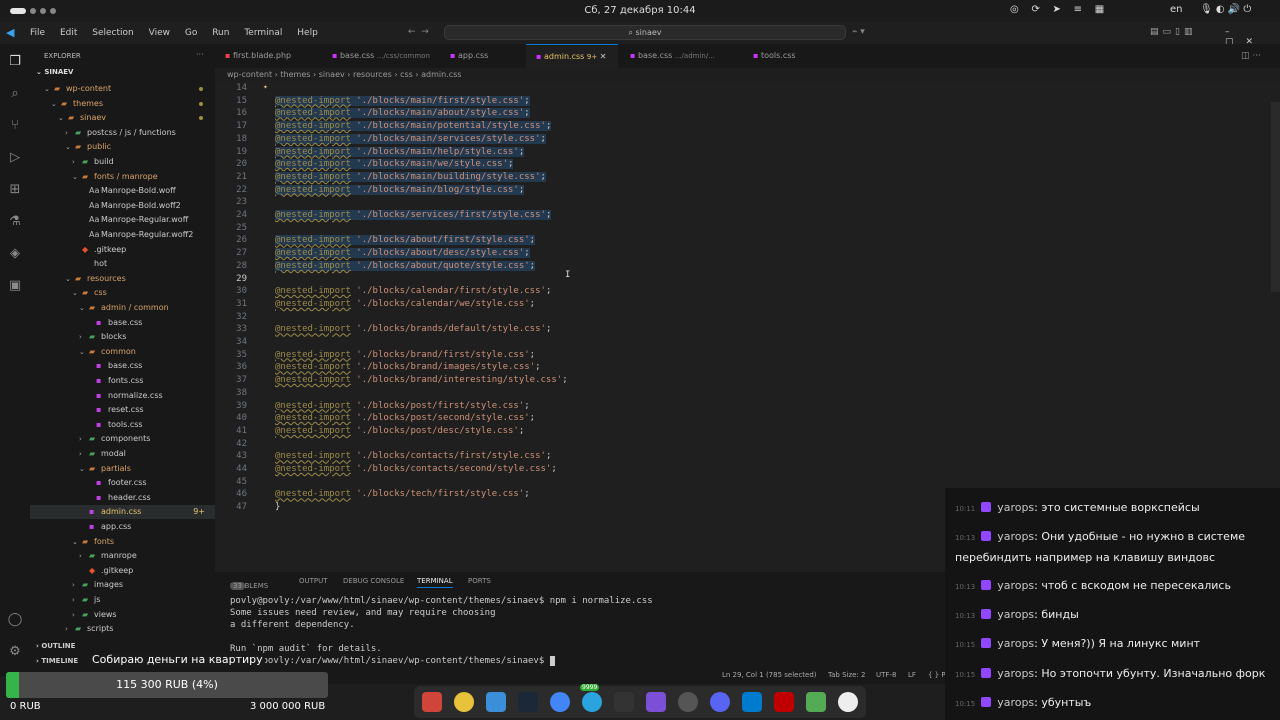  What do you see at coordinates (496, 702) in the screenshot?
I see `text-editor-icon` at bounding box center [496, 702].